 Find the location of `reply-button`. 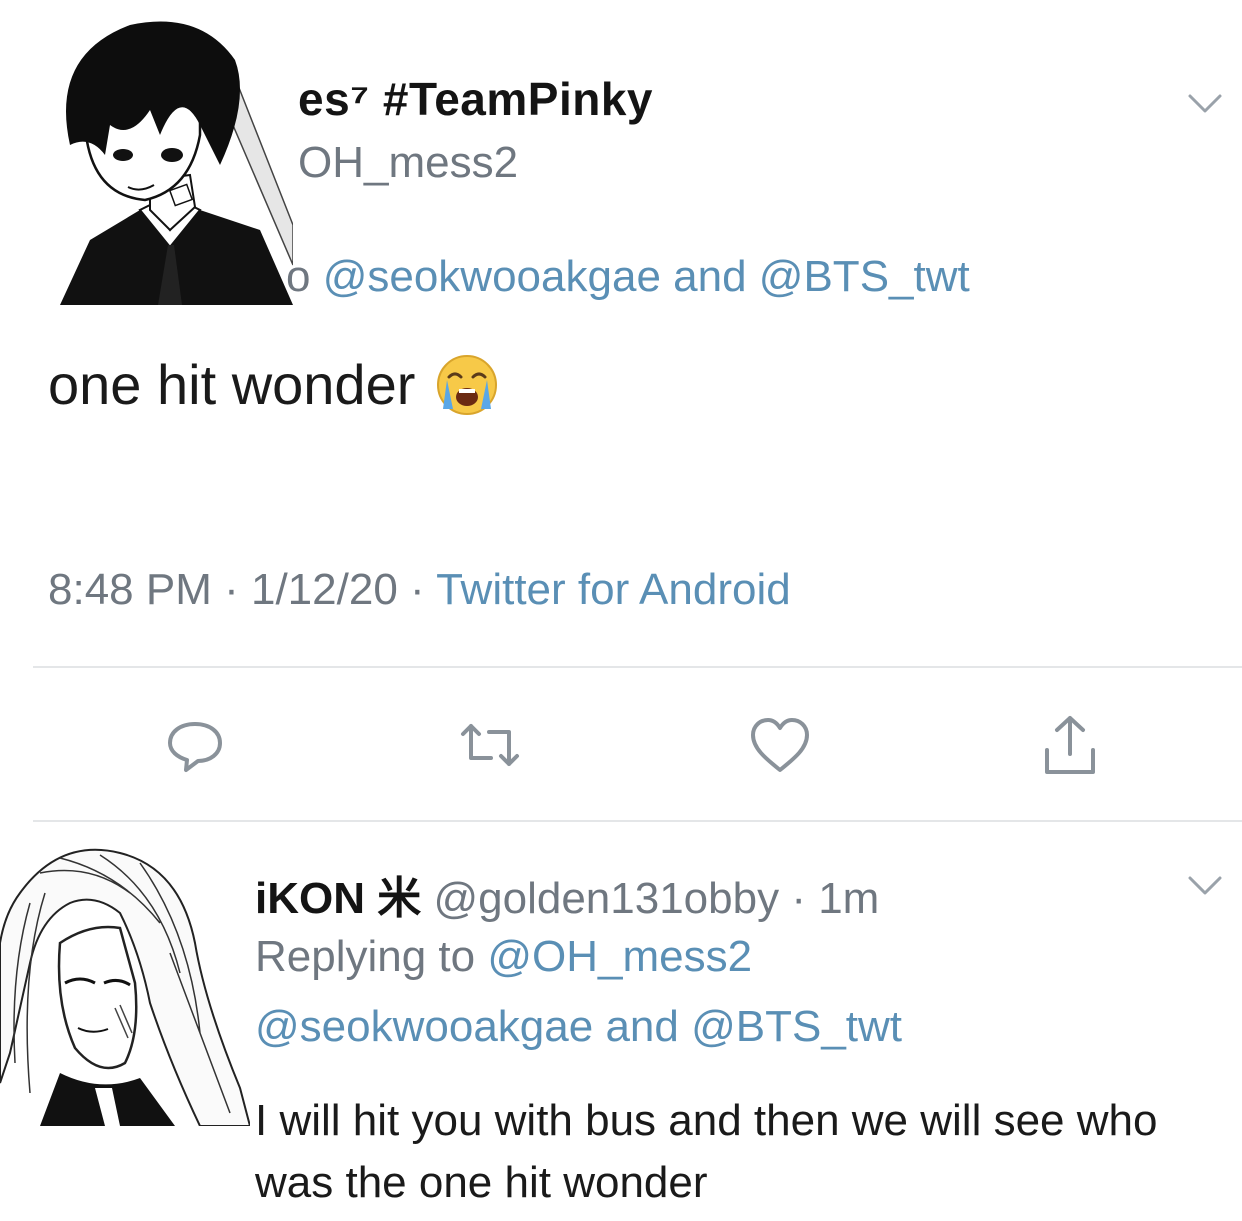

reply-button is located at coordinates (195, 745).